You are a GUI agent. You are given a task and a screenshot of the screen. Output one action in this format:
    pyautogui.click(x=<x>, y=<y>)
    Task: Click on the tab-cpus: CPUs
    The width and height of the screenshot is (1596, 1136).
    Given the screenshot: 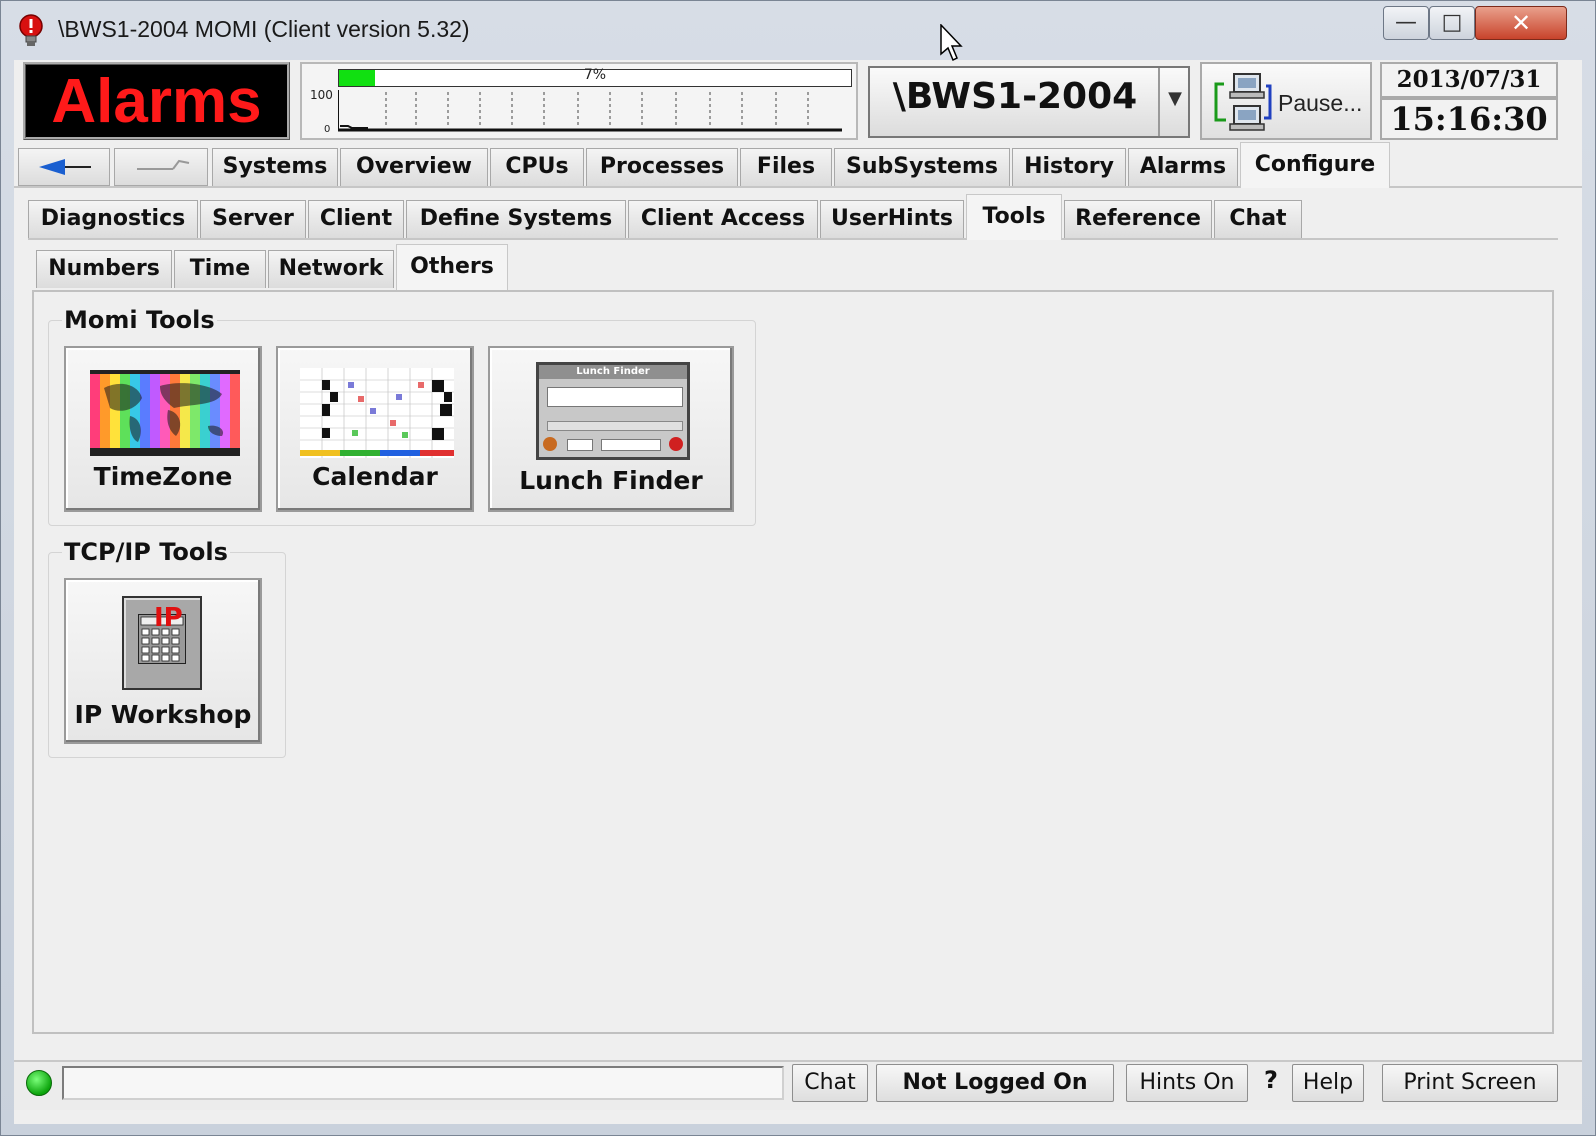 What is the action you would take?
    pyautogui.click(x=537, y=167)
    